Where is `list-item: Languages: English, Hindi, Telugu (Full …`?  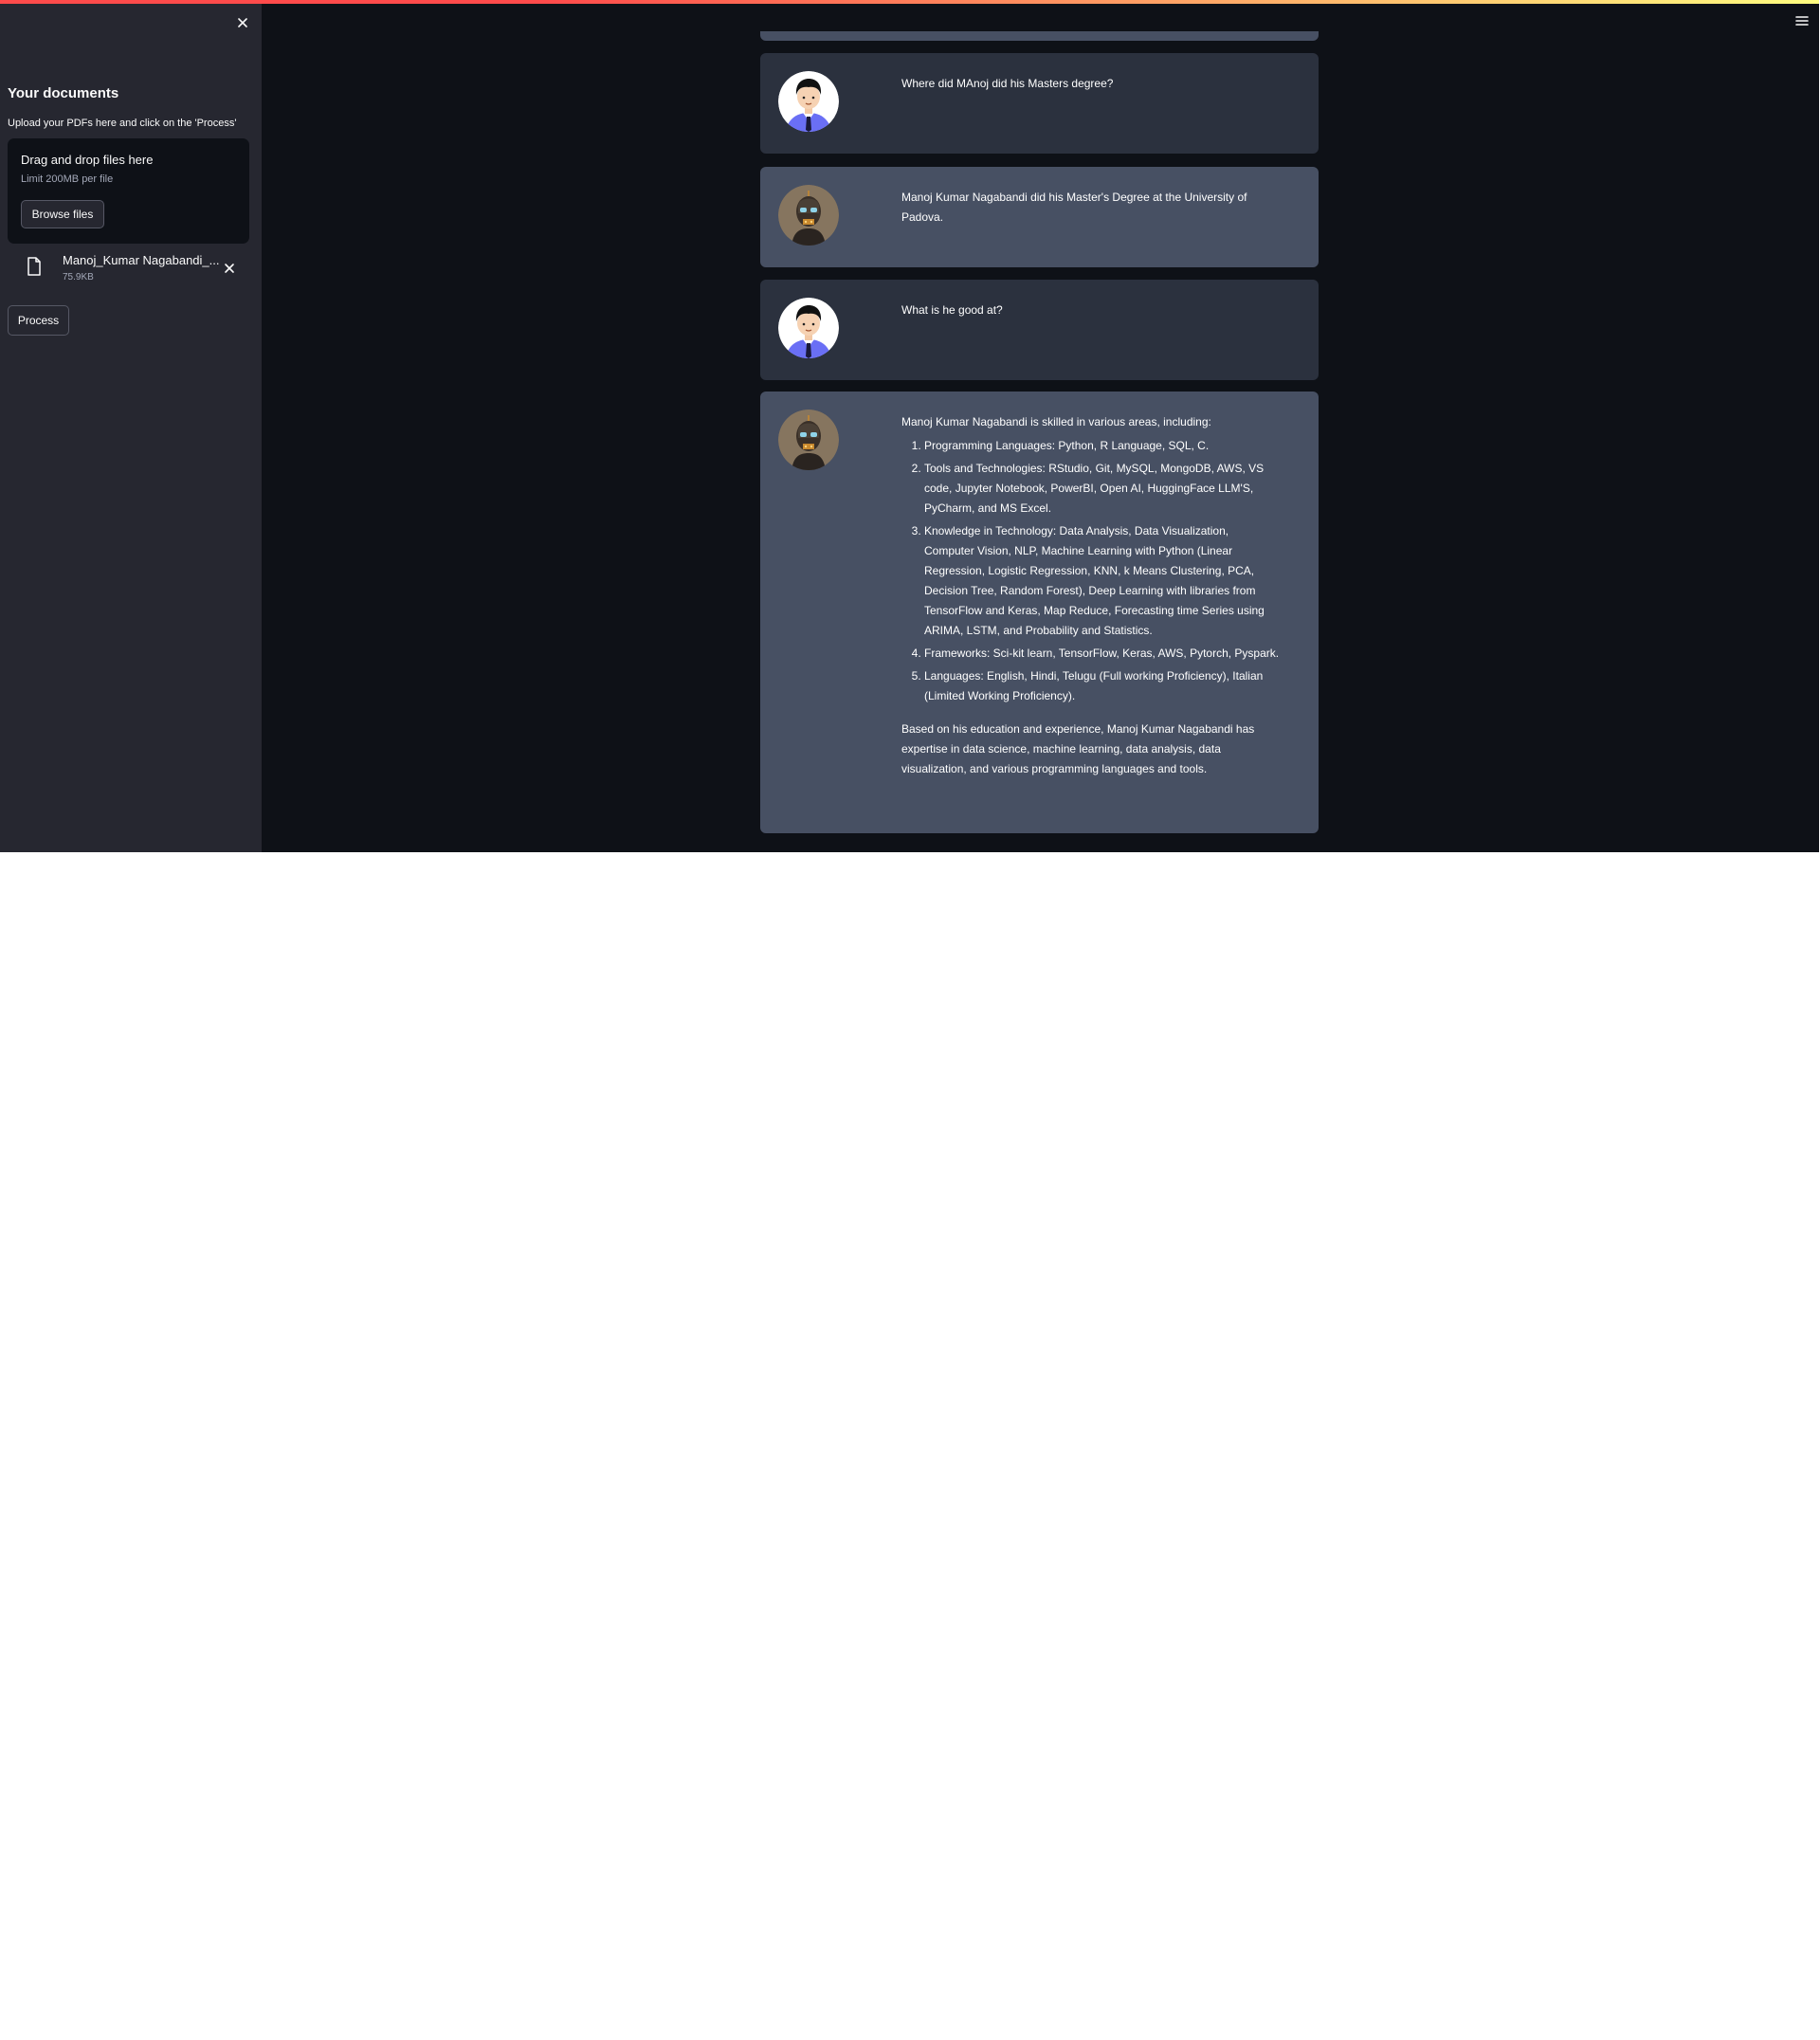 list-item: Languages: English, Hindi, Telugu (Full … is located at coordinates (1102, 686).